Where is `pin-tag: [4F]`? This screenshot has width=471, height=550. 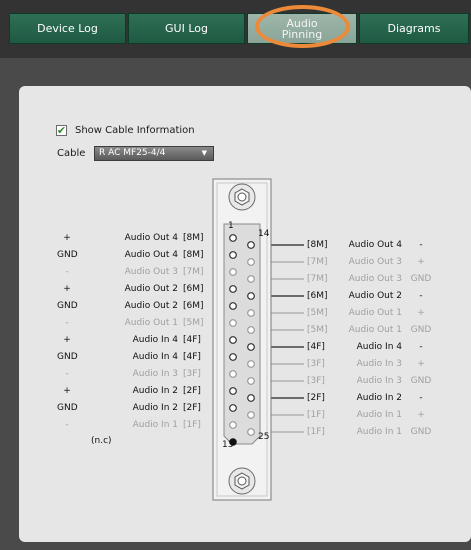 pin-tag: [4F] is located at coordinates (316, 347).